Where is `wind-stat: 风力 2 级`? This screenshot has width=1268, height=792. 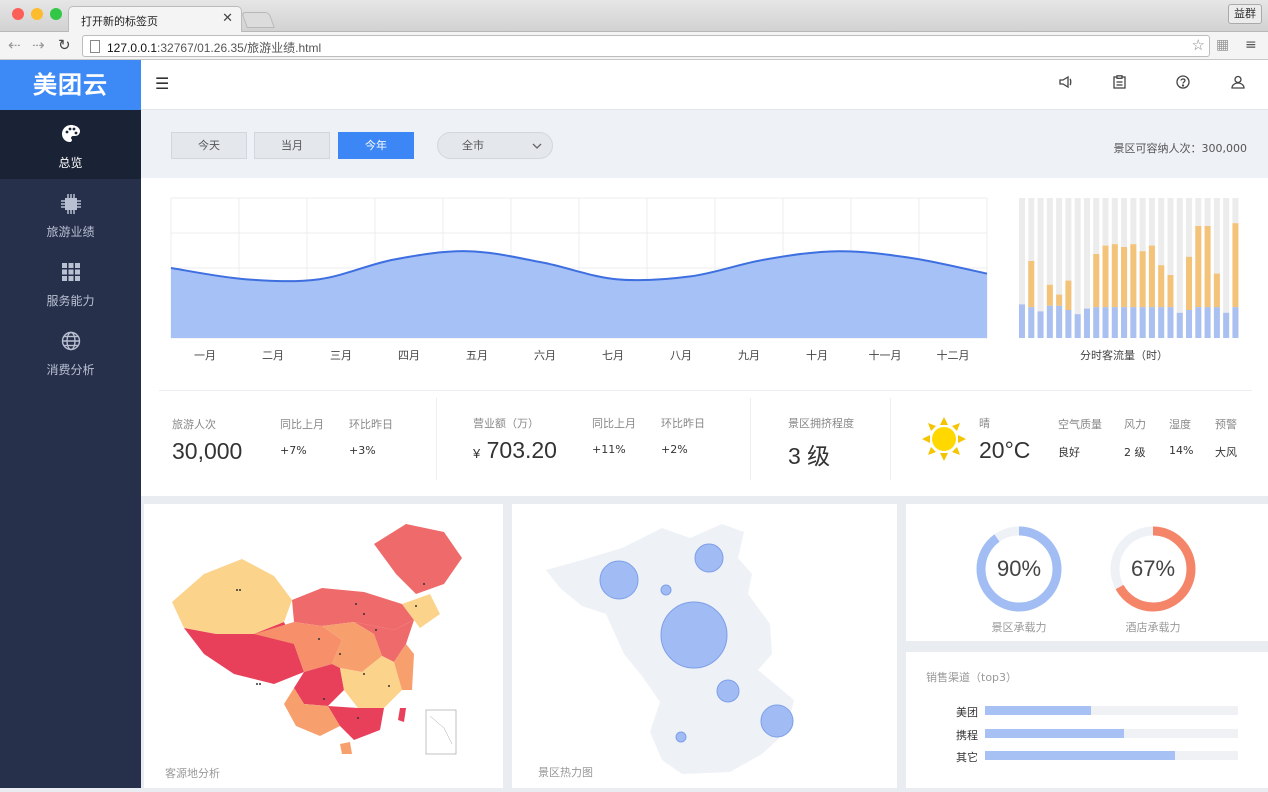
wind-stat: 风力 2 级 is located at coordinates (1135, 438).